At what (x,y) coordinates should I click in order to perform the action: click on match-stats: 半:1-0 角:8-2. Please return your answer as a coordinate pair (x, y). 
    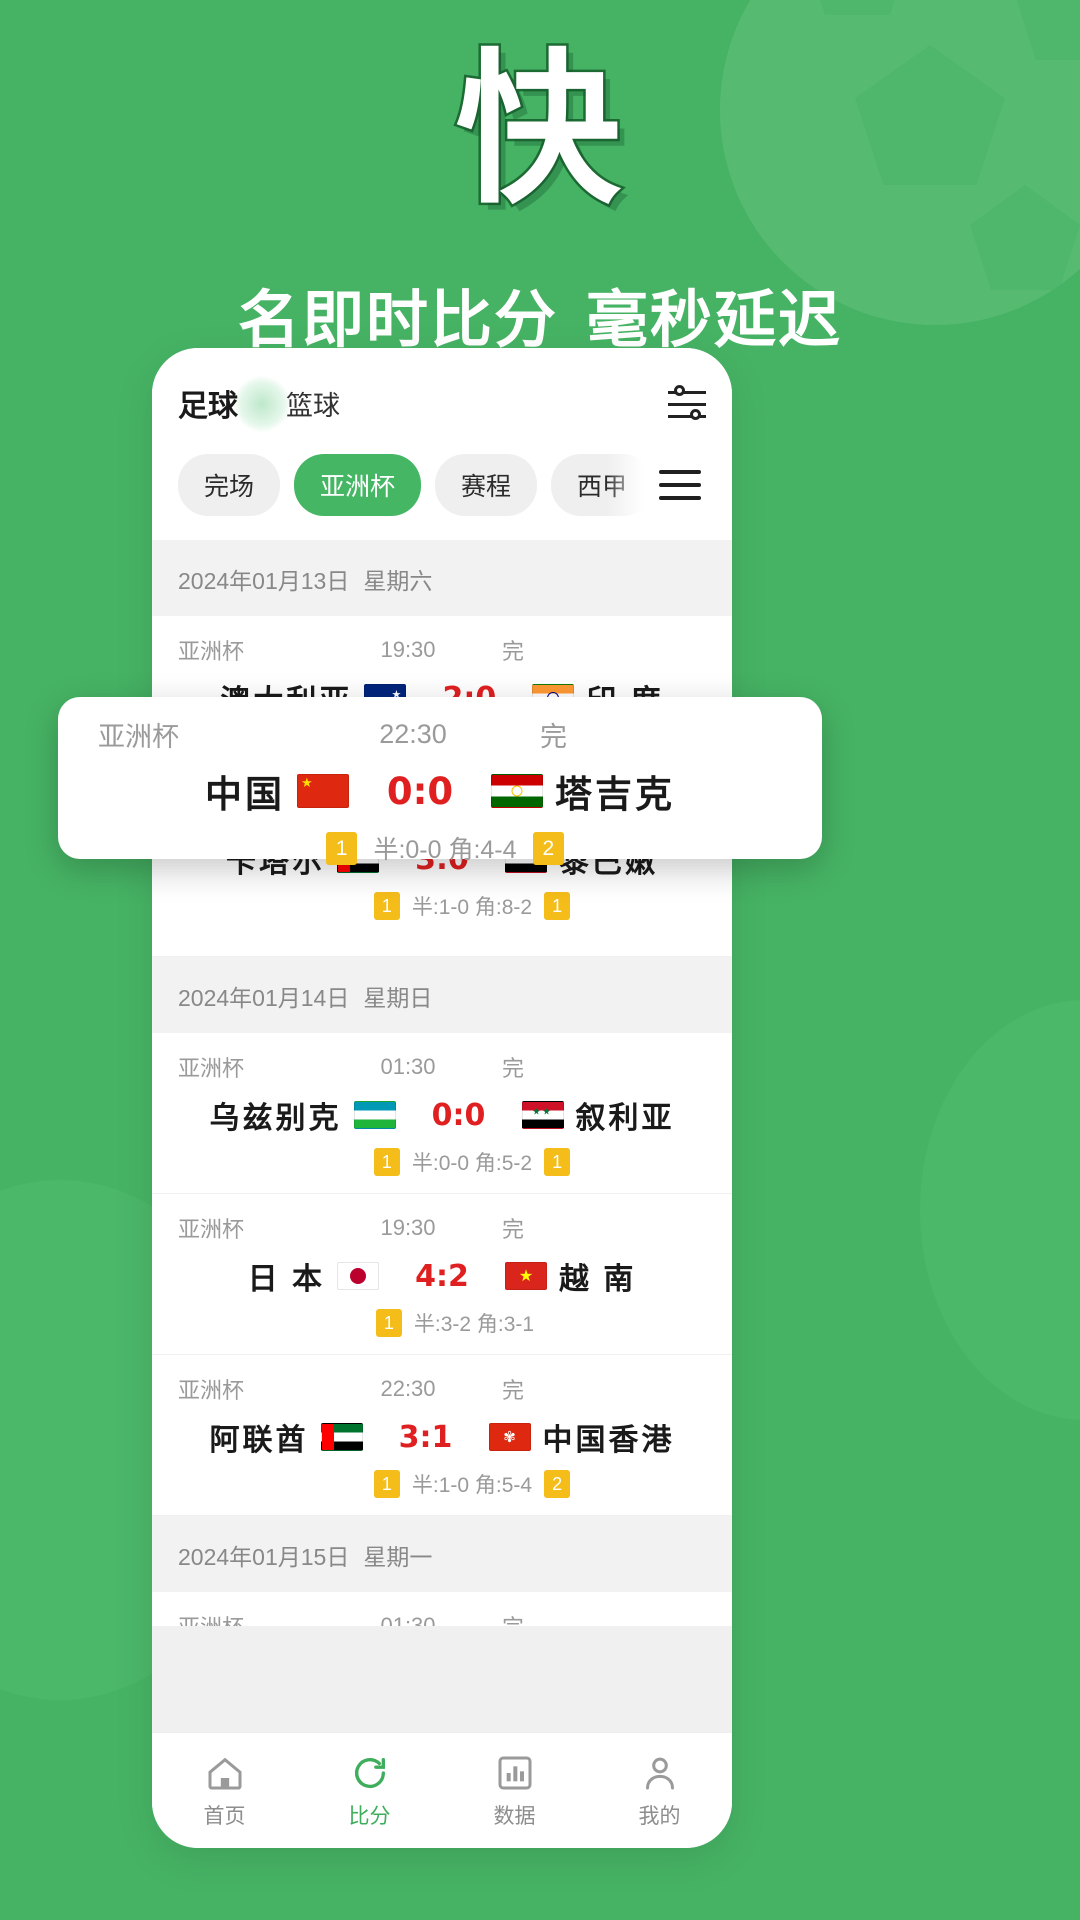
    Looking at the image, I should click on (472, 907).